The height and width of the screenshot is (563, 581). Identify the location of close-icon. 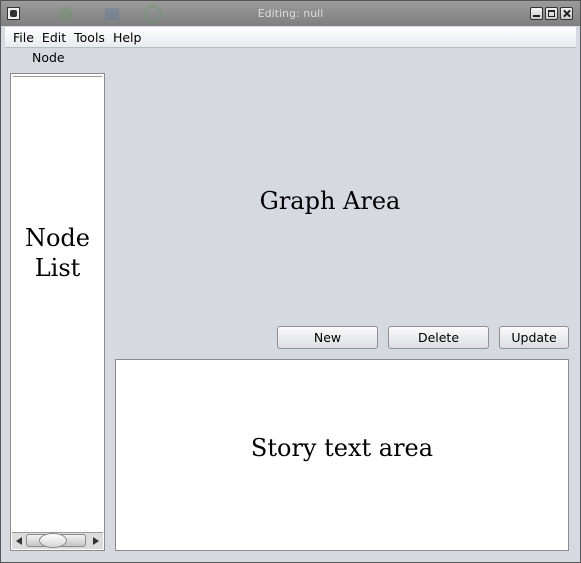
(566, 13).